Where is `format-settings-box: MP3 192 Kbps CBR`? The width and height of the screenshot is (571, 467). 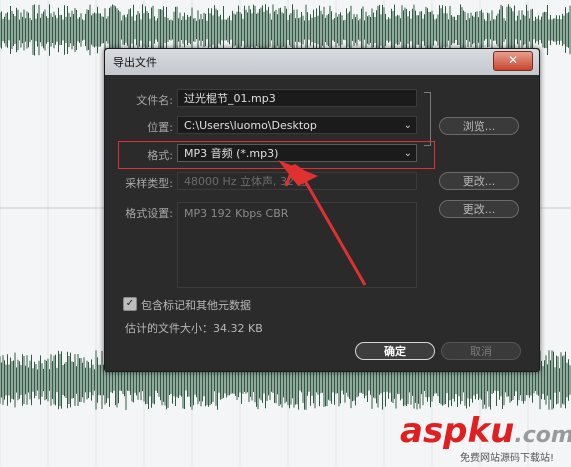 format-settings-box: MP3 192 Kbps CBR is located at coordinates (297, 245).